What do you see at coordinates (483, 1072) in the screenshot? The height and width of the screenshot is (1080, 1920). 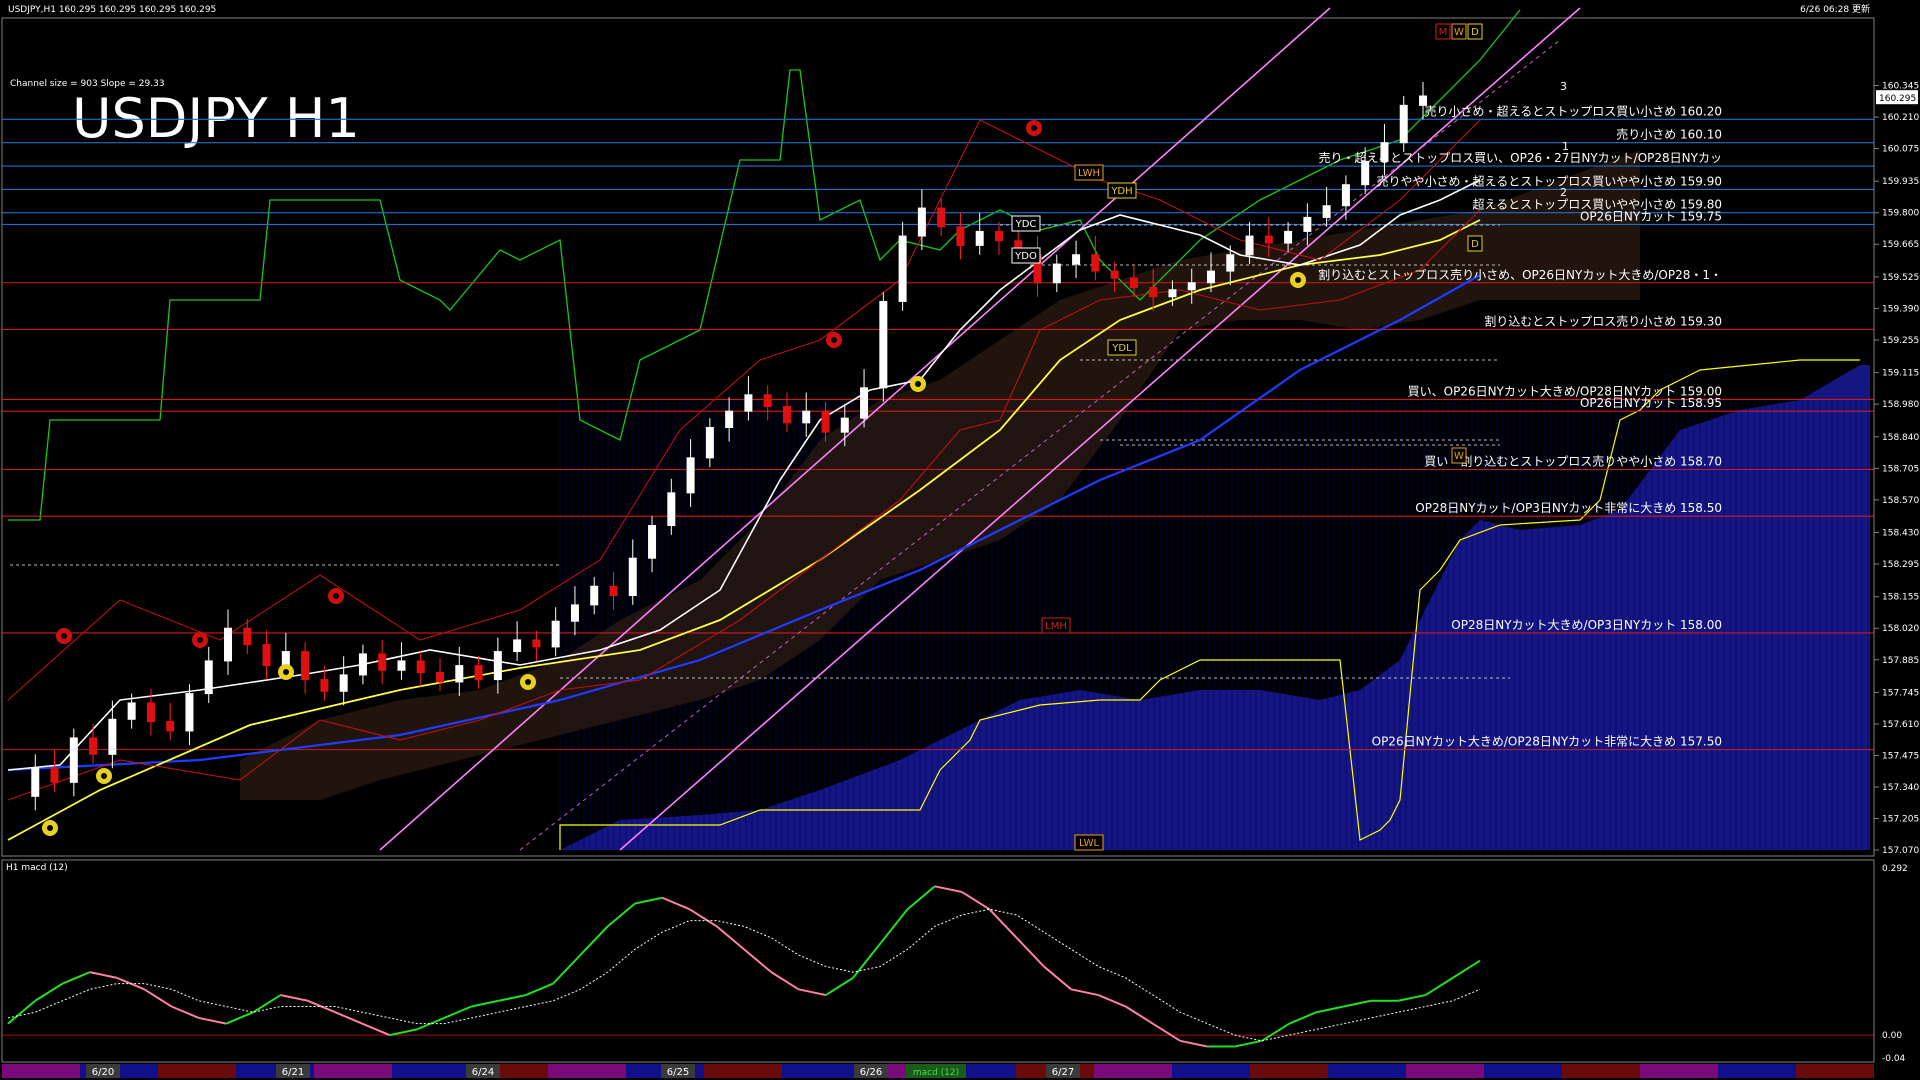 I see `date-label: 6/24` at bounding box center [483, 1072].